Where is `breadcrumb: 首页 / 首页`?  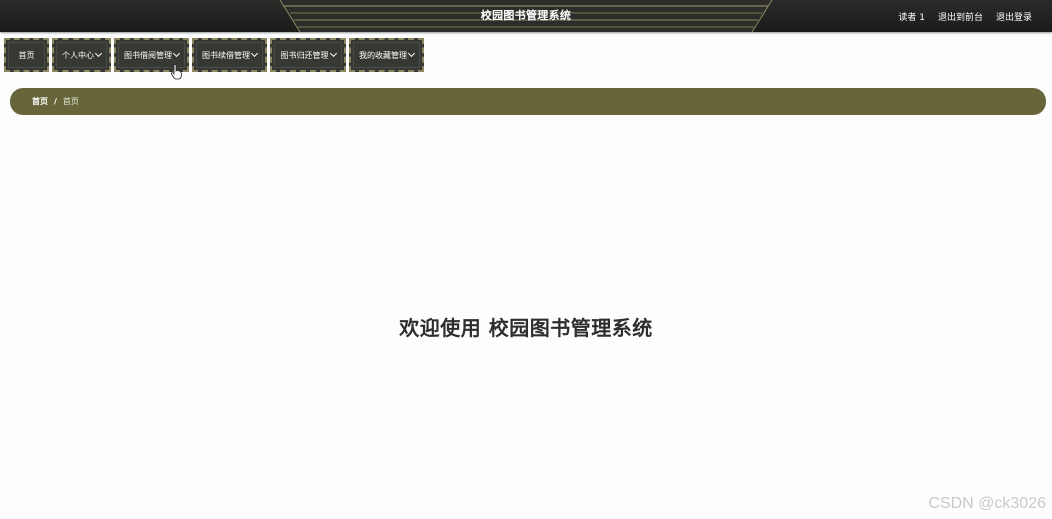 breadcrumb: 首页 / 首页 is located at coordinates (528, 101).